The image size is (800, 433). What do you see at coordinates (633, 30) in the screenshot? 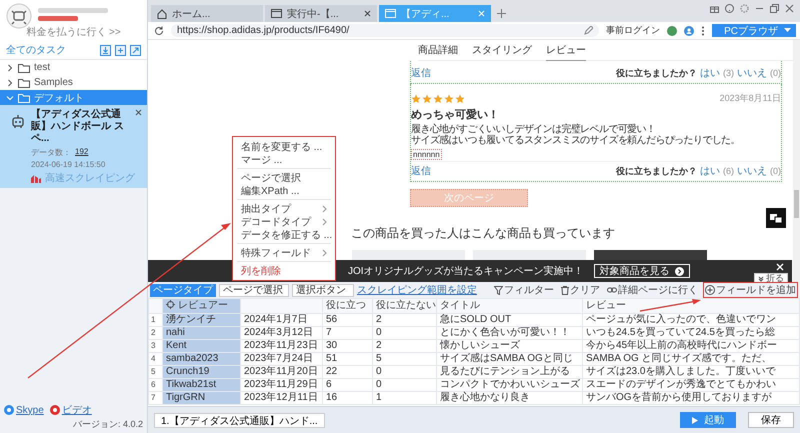
I see `pre-login-link: 事前ログイン` at bounding box center [633, 30].